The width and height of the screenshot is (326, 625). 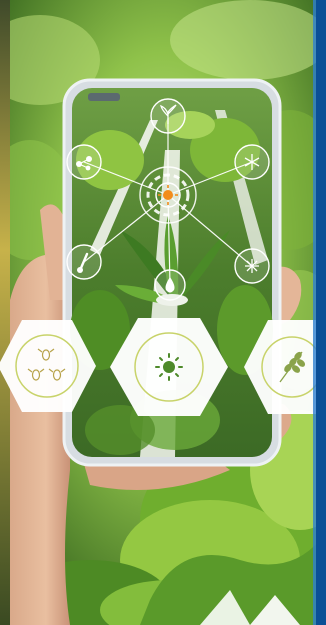 What do you see at coordinates (314, 312) in the screenshot?
I see `right-frame-highlight` at bounding box center [314, 312].